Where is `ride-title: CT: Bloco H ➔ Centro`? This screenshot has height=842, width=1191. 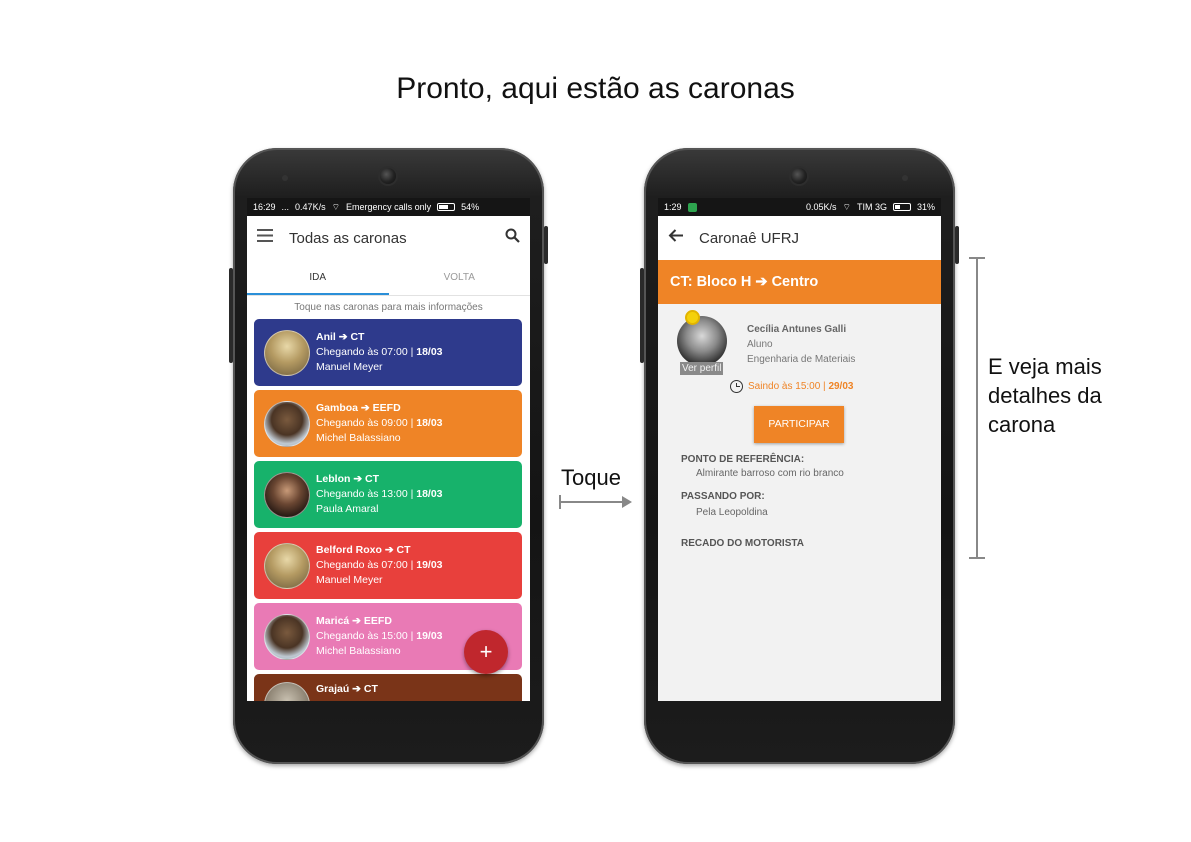 ride-title: CT: Bloco H ➔ Centro is located at coordinates (744, 282).